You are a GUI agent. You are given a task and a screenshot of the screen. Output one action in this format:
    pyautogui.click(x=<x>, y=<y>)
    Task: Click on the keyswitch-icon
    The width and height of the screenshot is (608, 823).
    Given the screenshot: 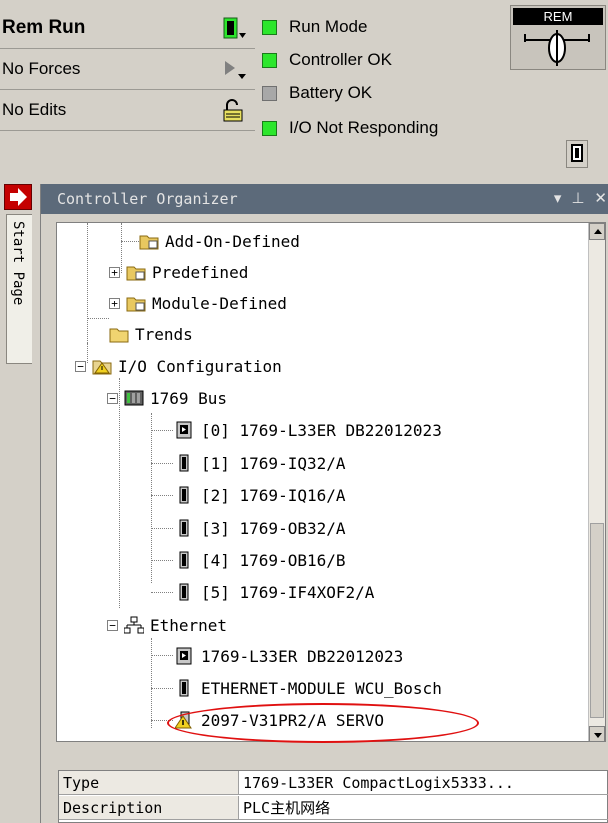 What is the action you would take?
    pyautogui.click(x=557, y=48)
    